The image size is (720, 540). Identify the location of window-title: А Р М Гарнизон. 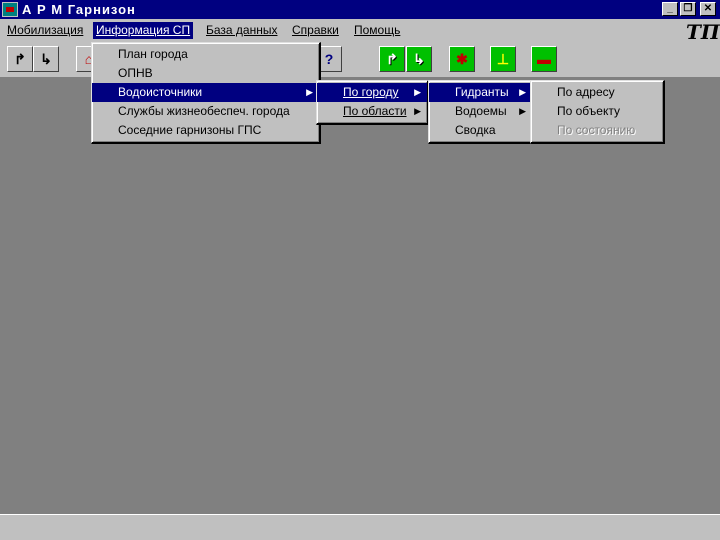
(79, 9).